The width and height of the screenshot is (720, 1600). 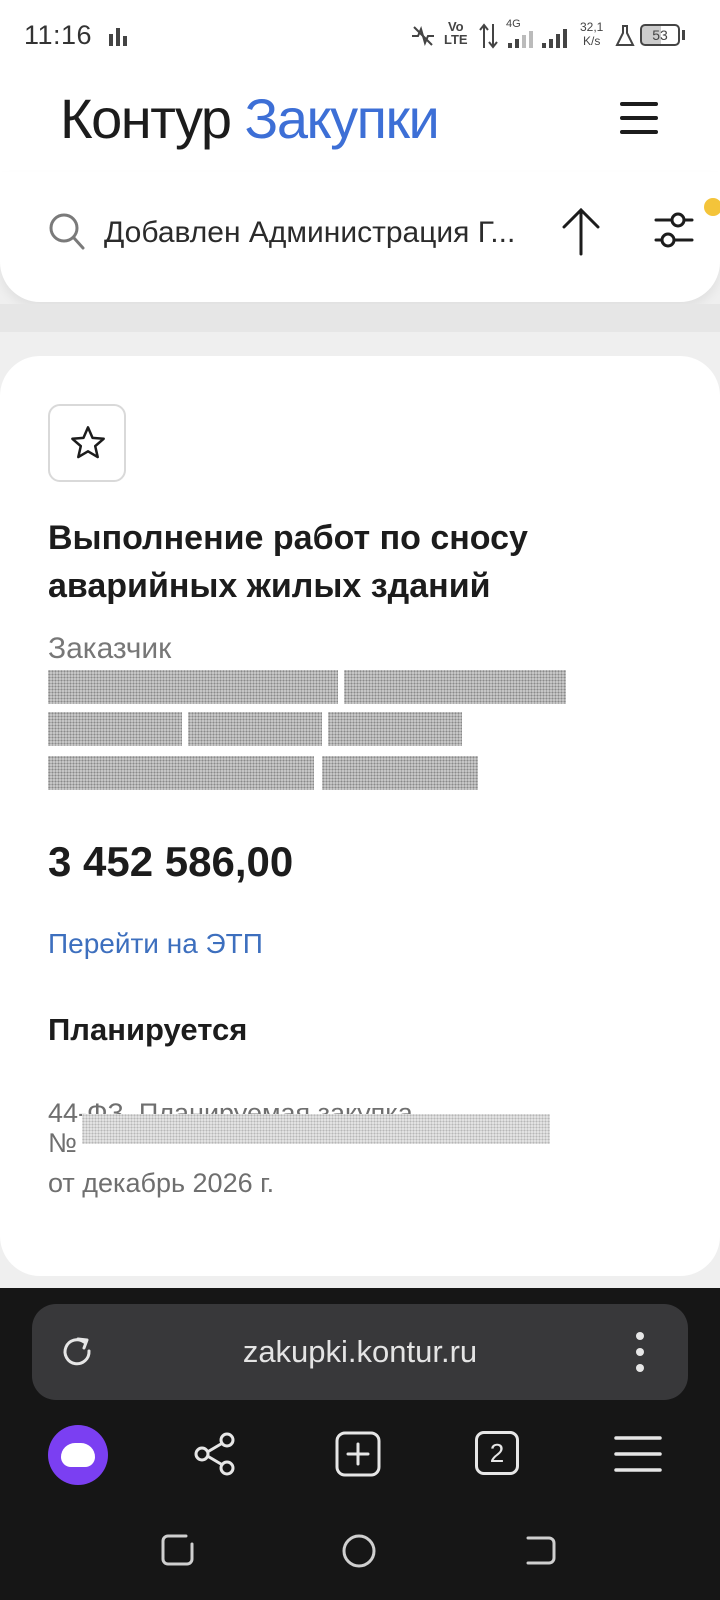 I want to click on tabs-icon: 2, so click(x=497, y=1453).